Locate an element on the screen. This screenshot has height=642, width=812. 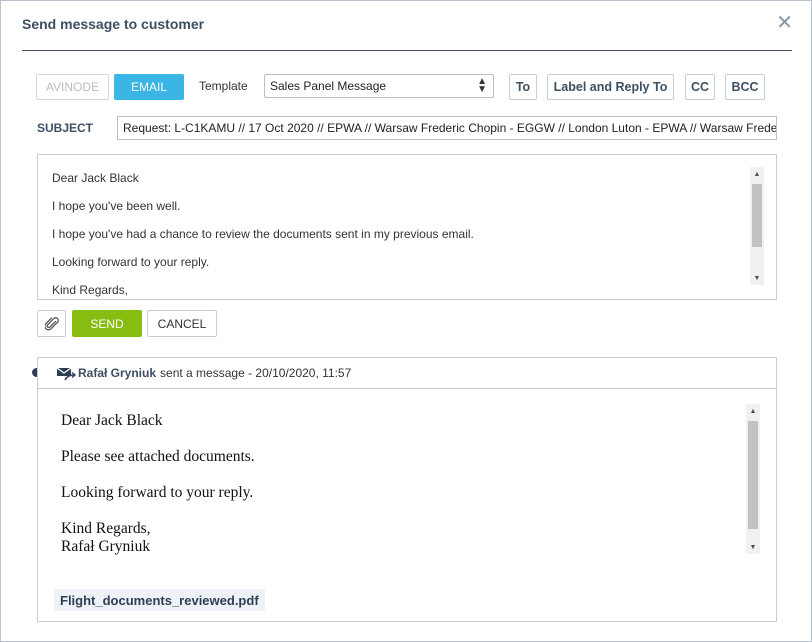
title-divider is located at coordinates (407, 50).